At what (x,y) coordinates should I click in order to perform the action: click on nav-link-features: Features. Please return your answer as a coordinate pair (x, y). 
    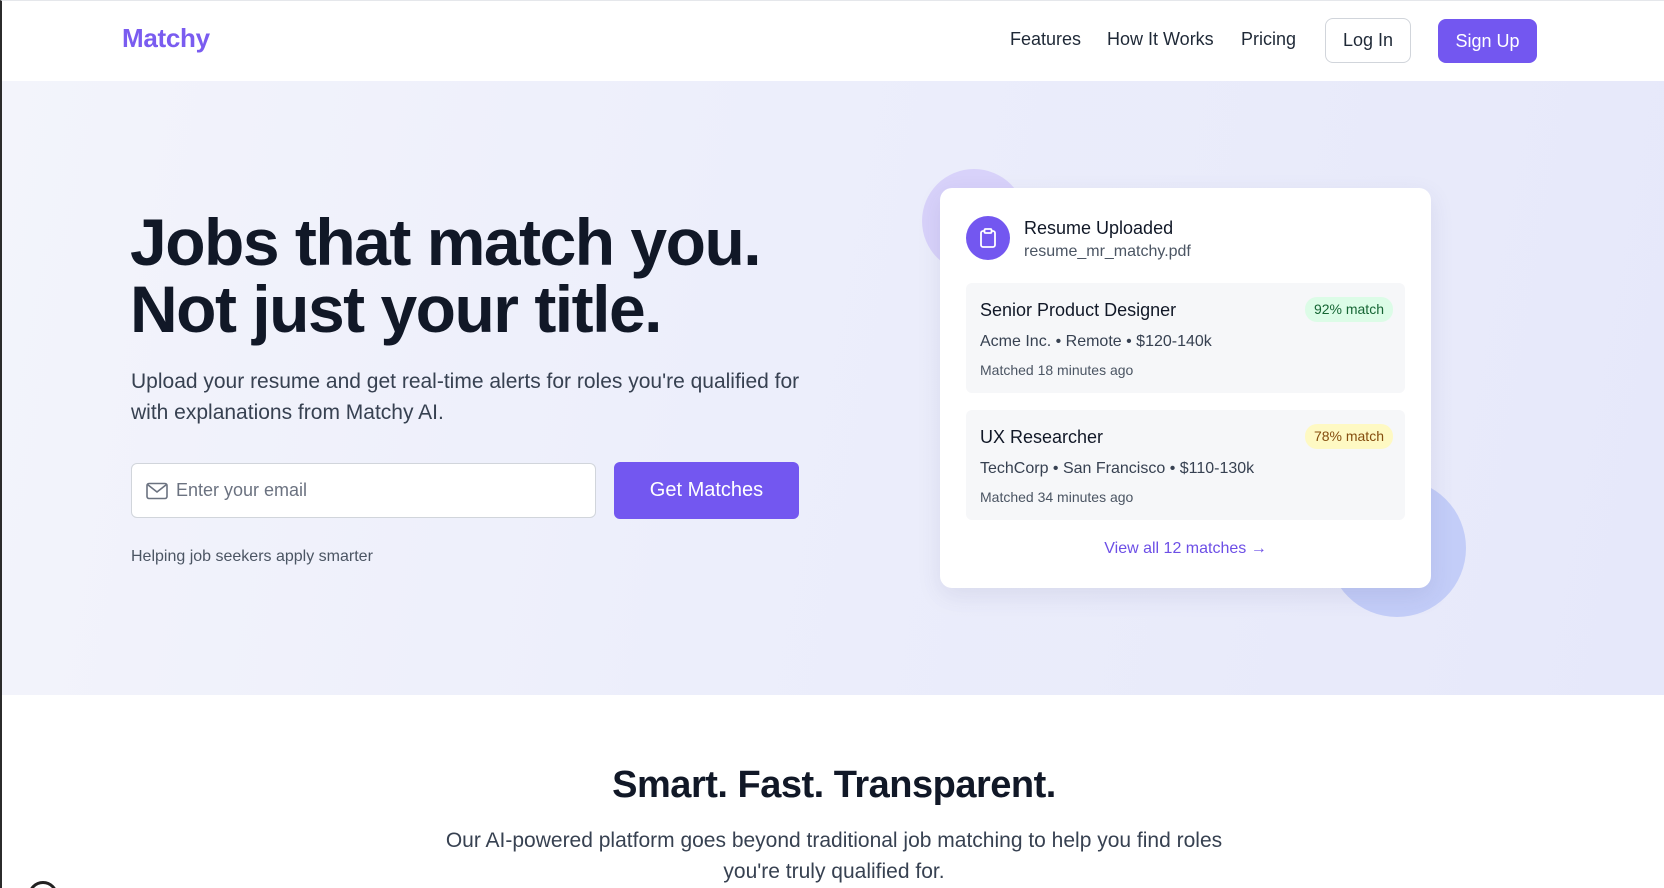
    Looking at the image, I should click on (1045, 39).